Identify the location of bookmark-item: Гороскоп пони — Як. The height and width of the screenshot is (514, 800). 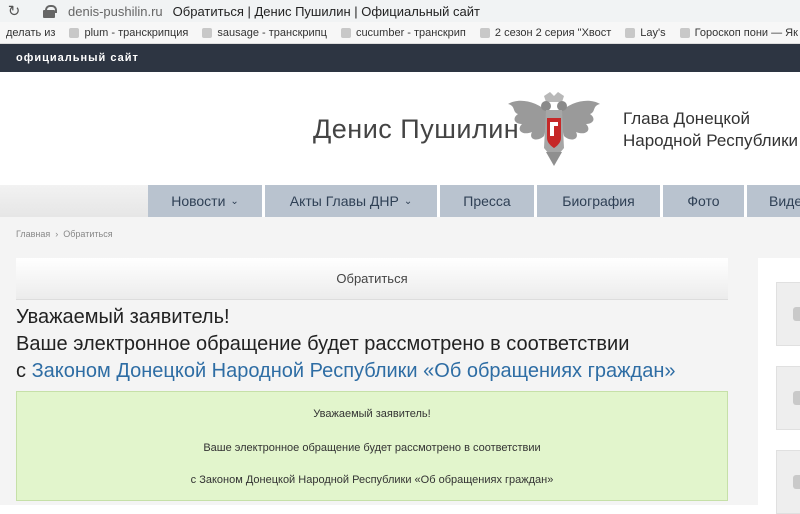
(735, 33).